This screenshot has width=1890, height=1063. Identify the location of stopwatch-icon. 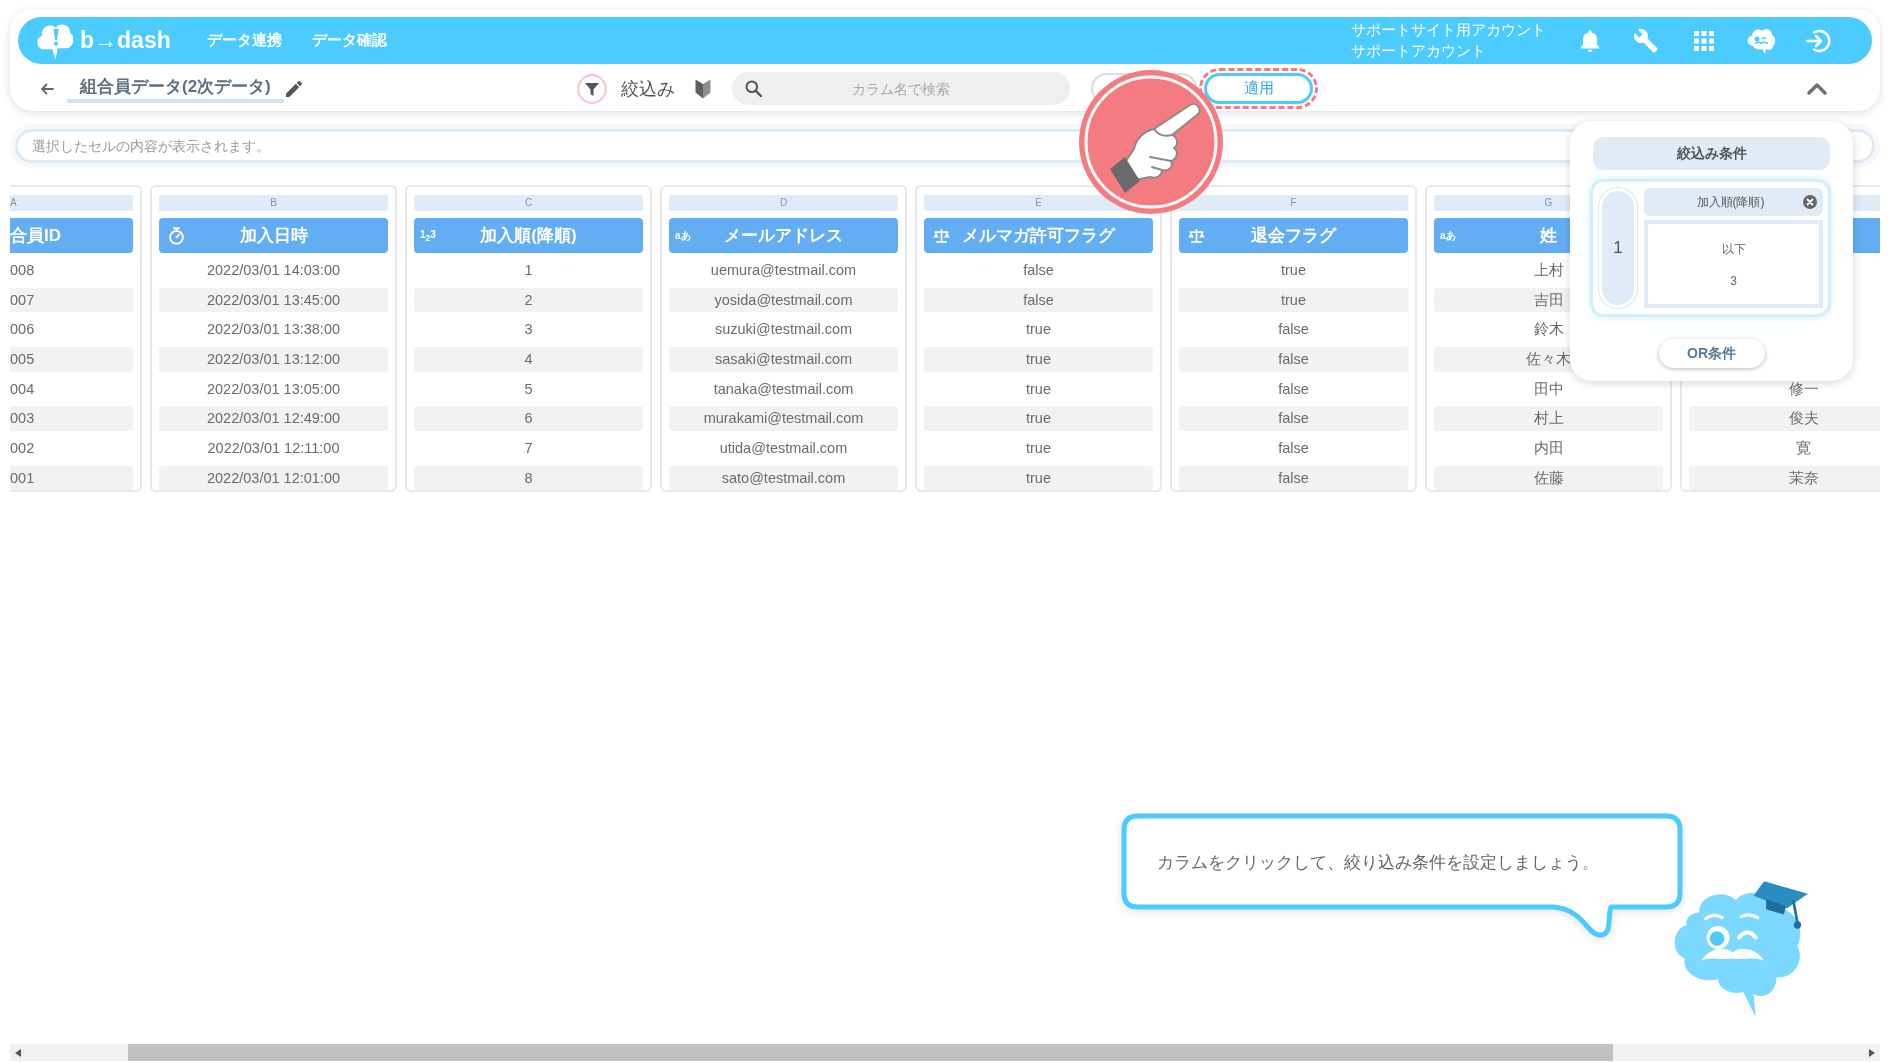
(176, 235).